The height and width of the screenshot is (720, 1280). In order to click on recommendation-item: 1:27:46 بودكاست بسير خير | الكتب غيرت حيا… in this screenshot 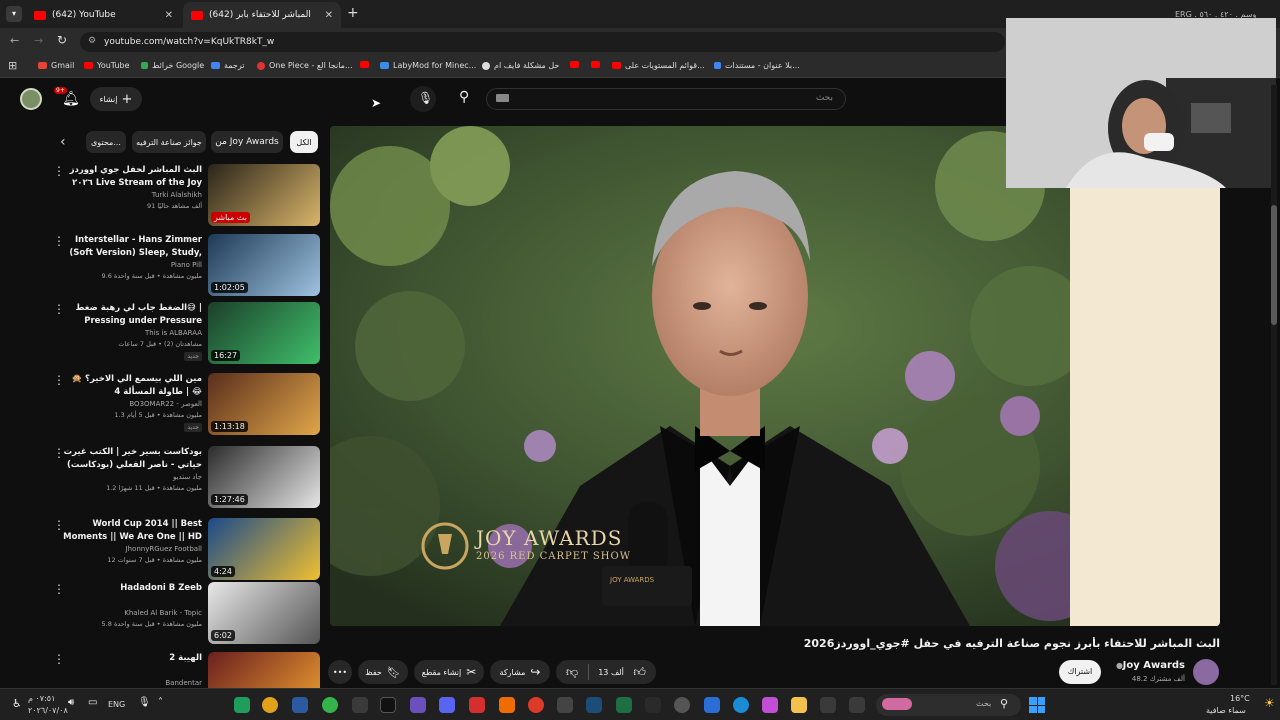, I will do `click(185, 477)`.